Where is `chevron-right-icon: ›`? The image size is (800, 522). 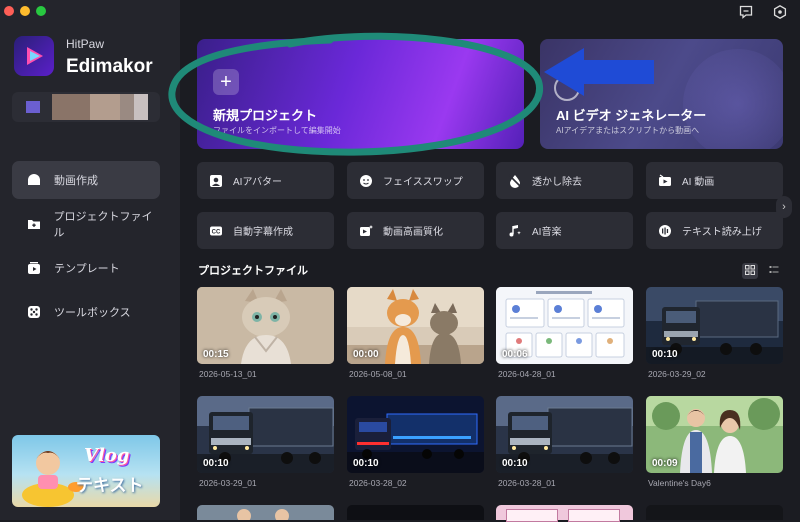
chevron-right-icon: › is located at coordinates (784, 207).